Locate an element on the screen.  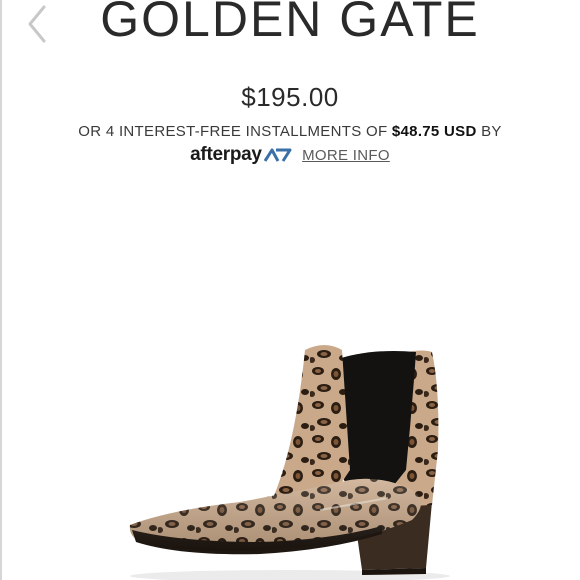
more-info-link: MORE INFO is located at coordinates (346, 155).